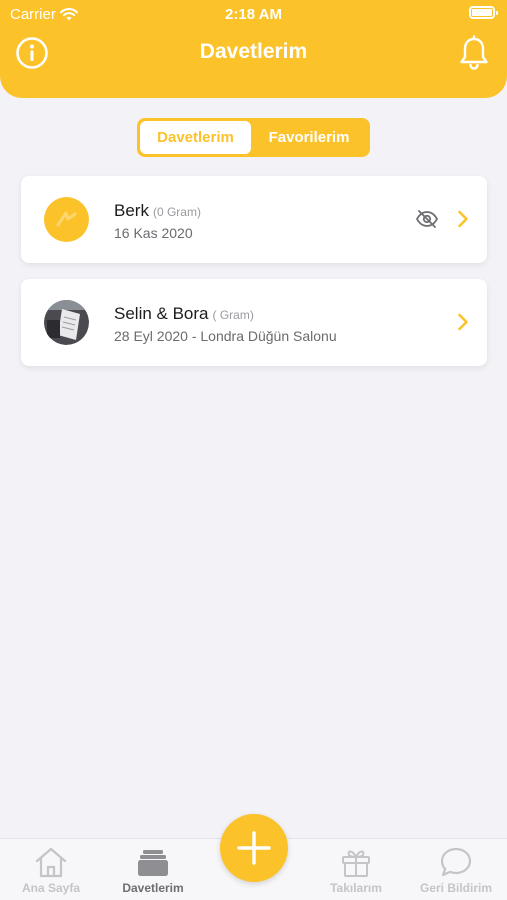  Describe the element at coordinates (131, 210) in the screenshot. I see `invitation-name: Berk` at that location.